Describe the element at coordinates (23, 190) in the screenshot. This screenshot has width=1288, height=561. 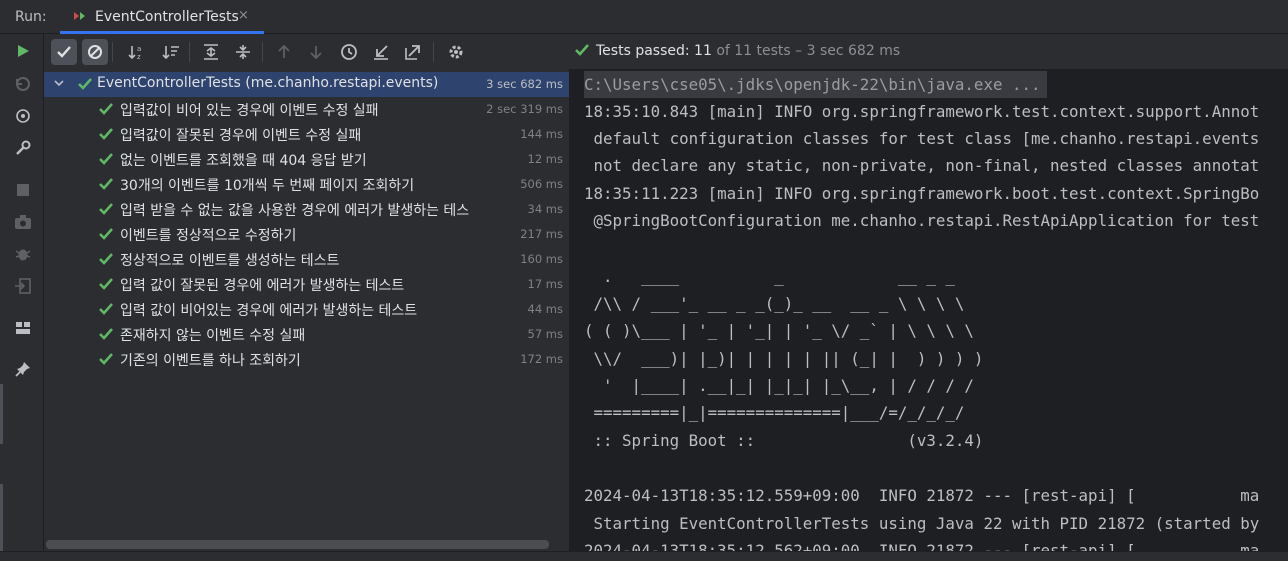
I see `stop-icon` at that location.